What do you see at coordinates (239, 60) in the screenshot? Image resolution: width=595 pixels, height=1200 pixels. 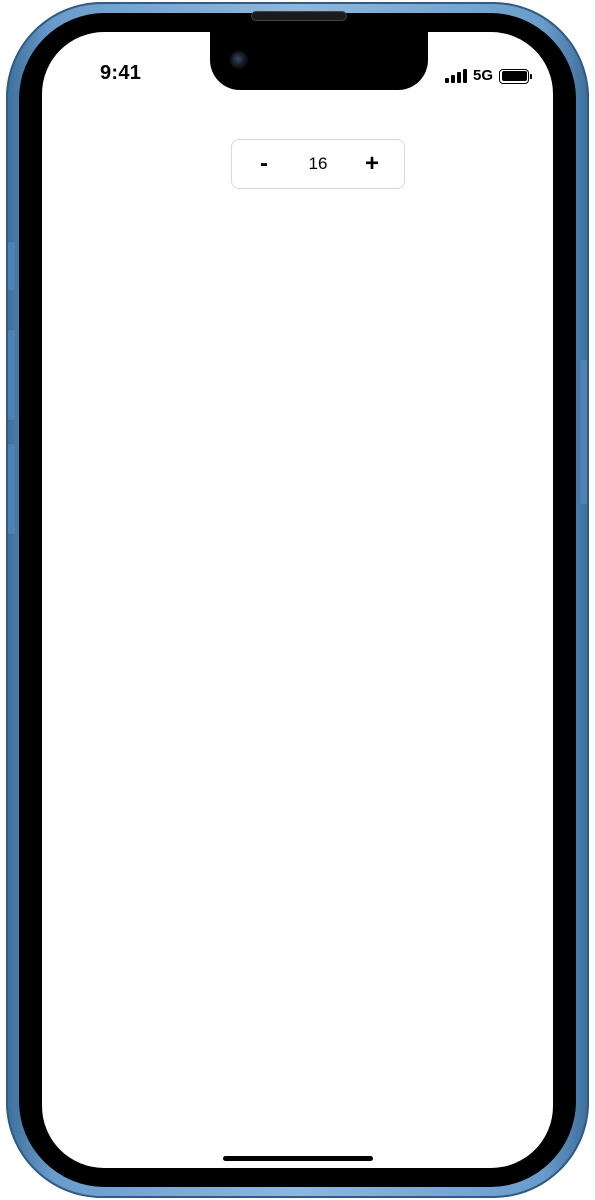 I see `front-camera-icon` at bounding box center [239, 60].